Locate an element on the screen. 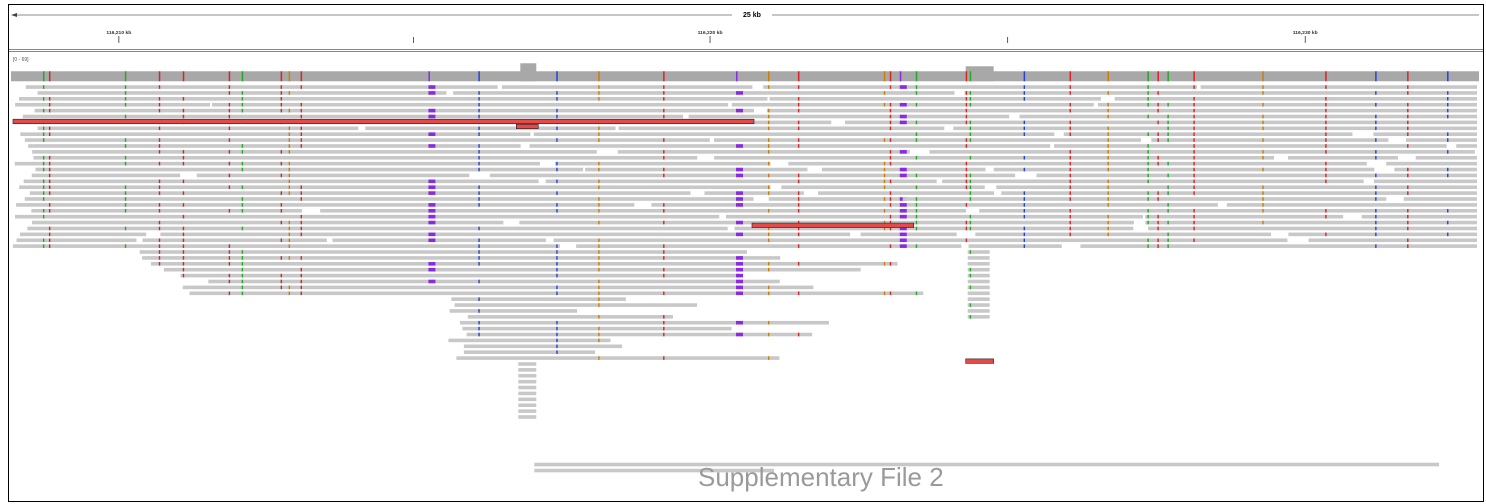  coverage-range-label: [0 - 69] is located at coordinates (21, 60).